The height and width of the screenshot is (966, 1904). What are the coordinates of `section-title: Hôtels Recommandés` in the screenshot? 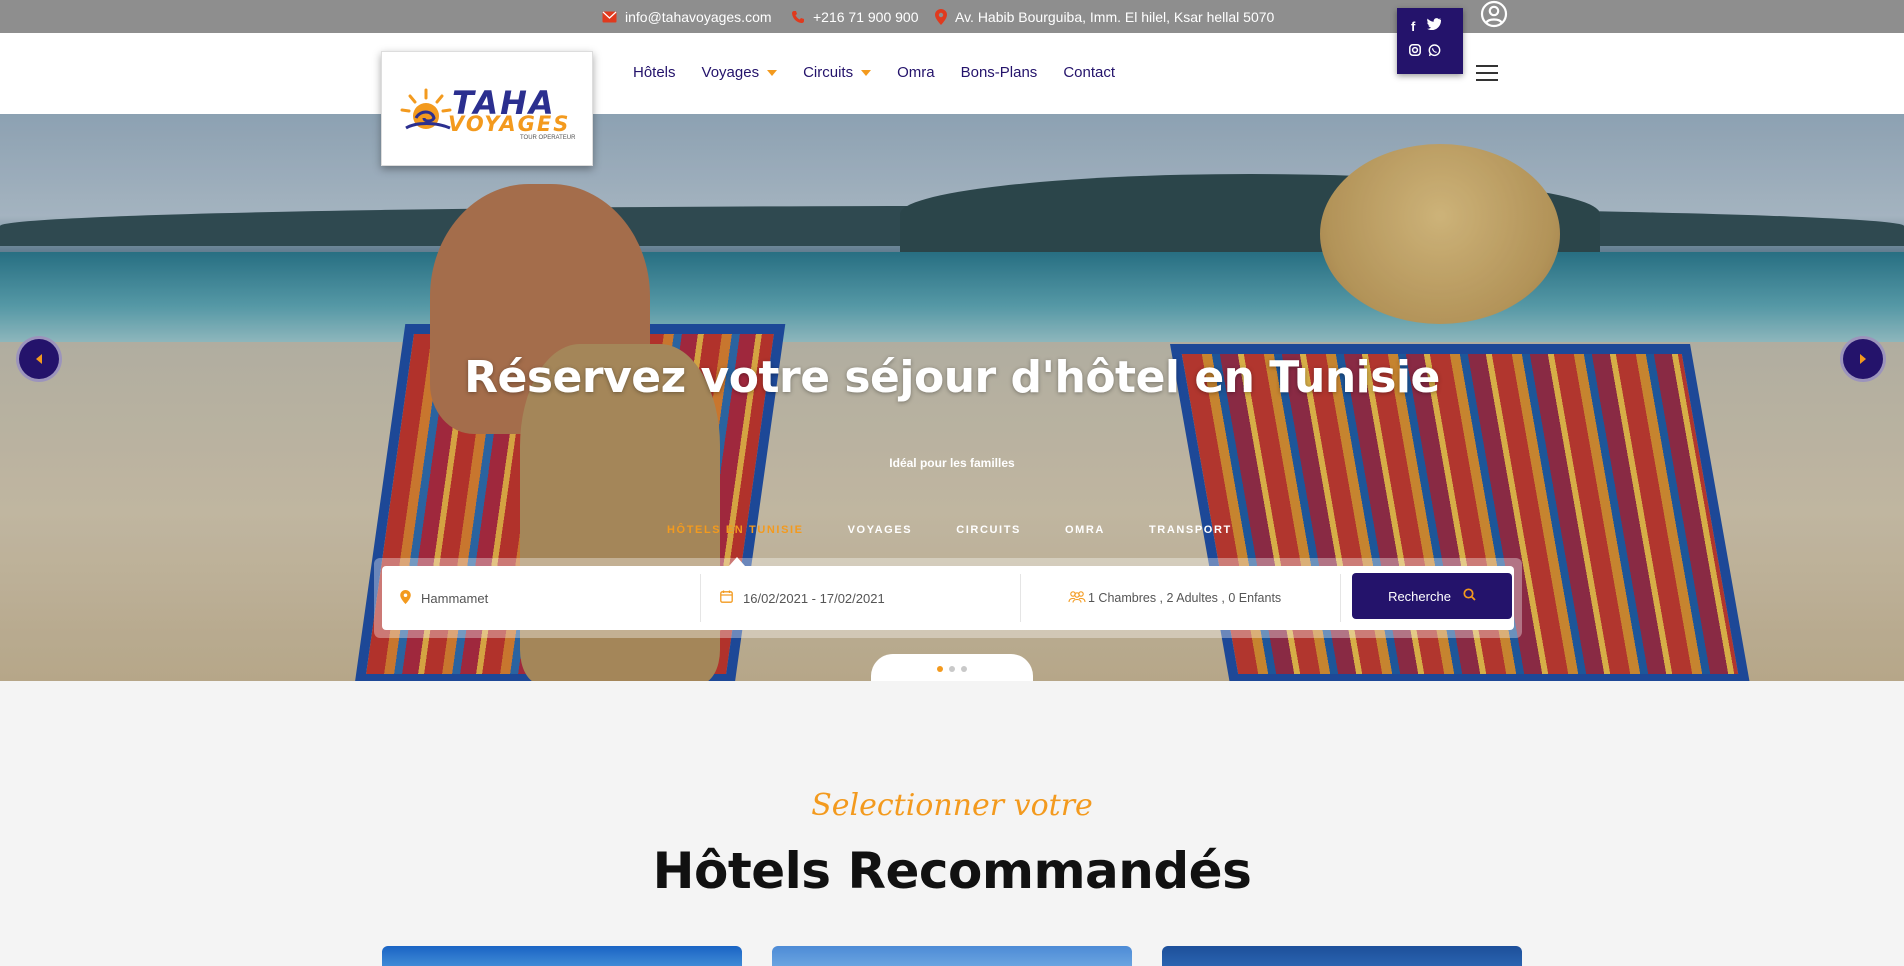 It's located at (952, 871).